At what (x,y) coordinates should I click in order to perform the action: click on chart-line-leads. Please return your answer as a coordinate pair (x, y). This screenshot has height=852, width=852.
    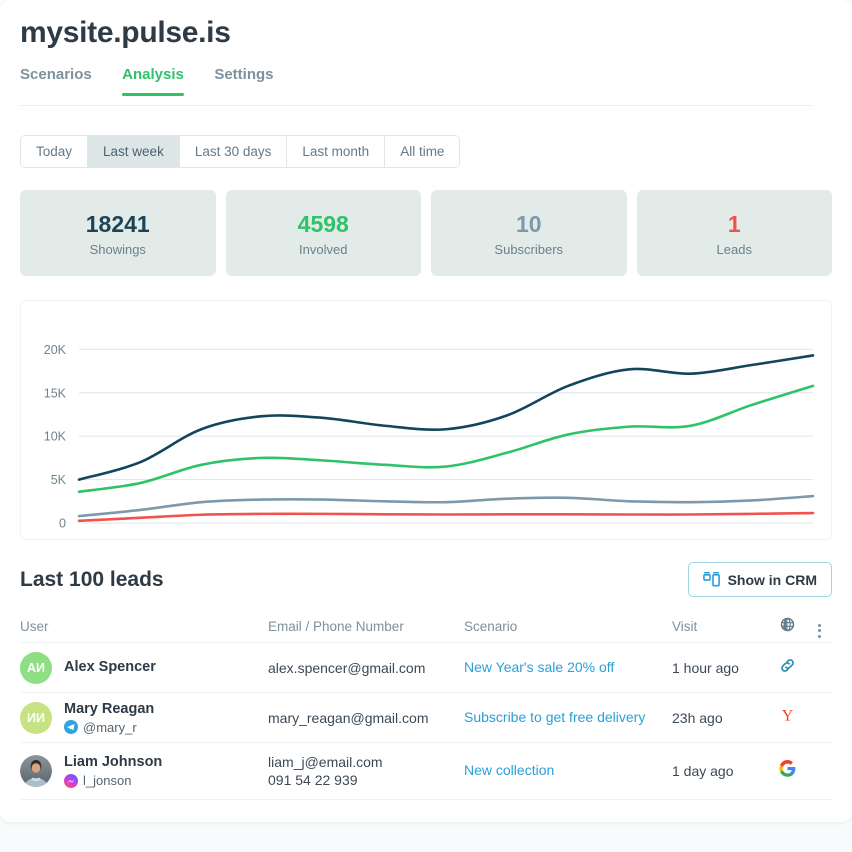
    Looking at the image, I should click on (446, 517).